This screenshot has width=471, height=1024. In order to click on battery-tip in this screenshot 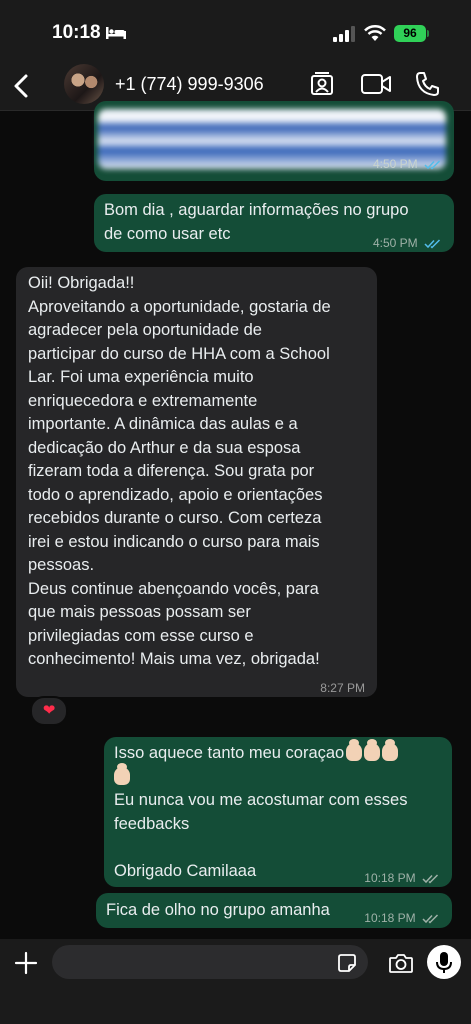, I will do `click(428, 33)`.